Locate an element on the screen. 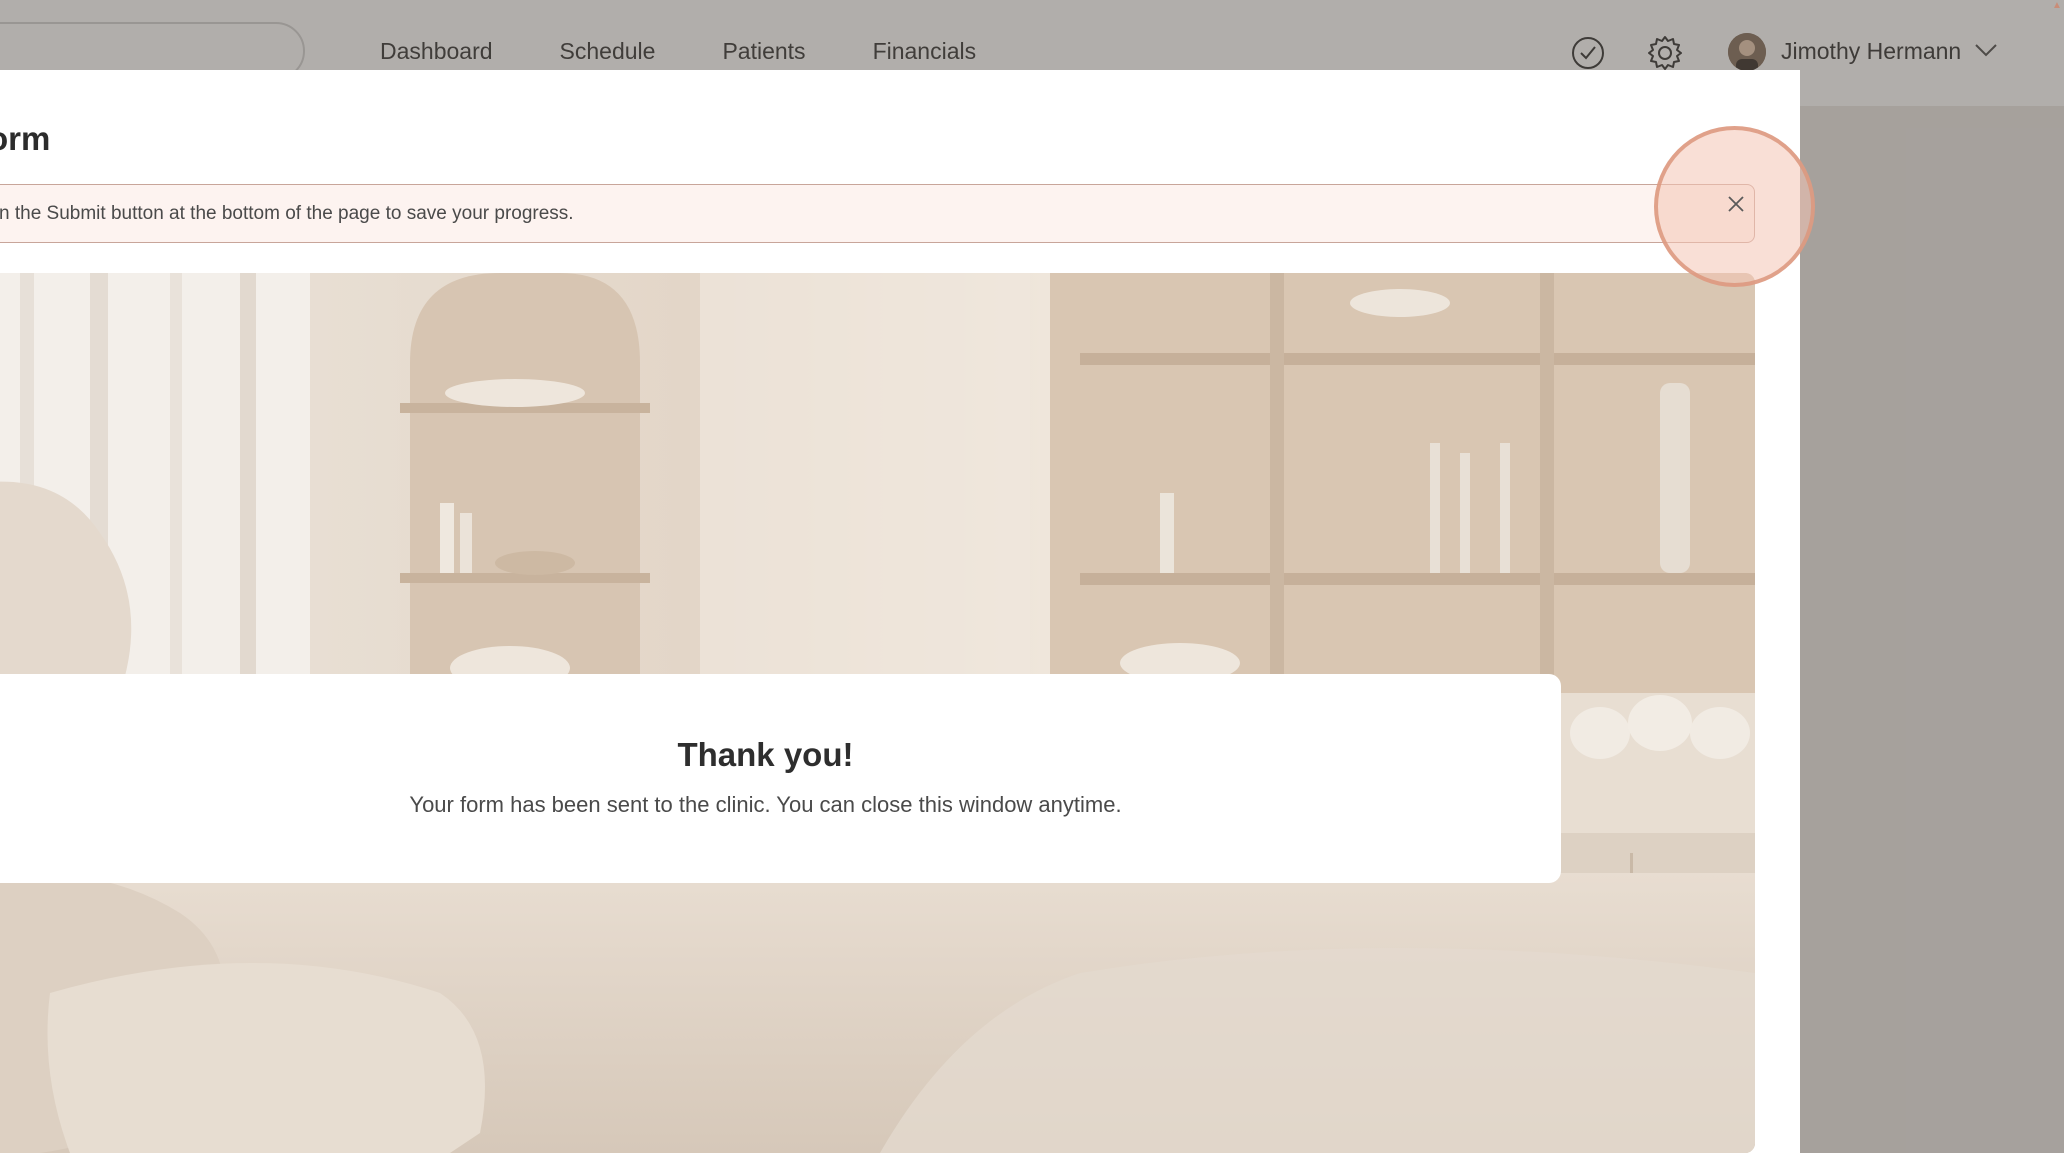 Image resolution: width=2064 pixels, height=1153 pixels. thank-you-title: Thank you! is located at coordinates (765, 754).